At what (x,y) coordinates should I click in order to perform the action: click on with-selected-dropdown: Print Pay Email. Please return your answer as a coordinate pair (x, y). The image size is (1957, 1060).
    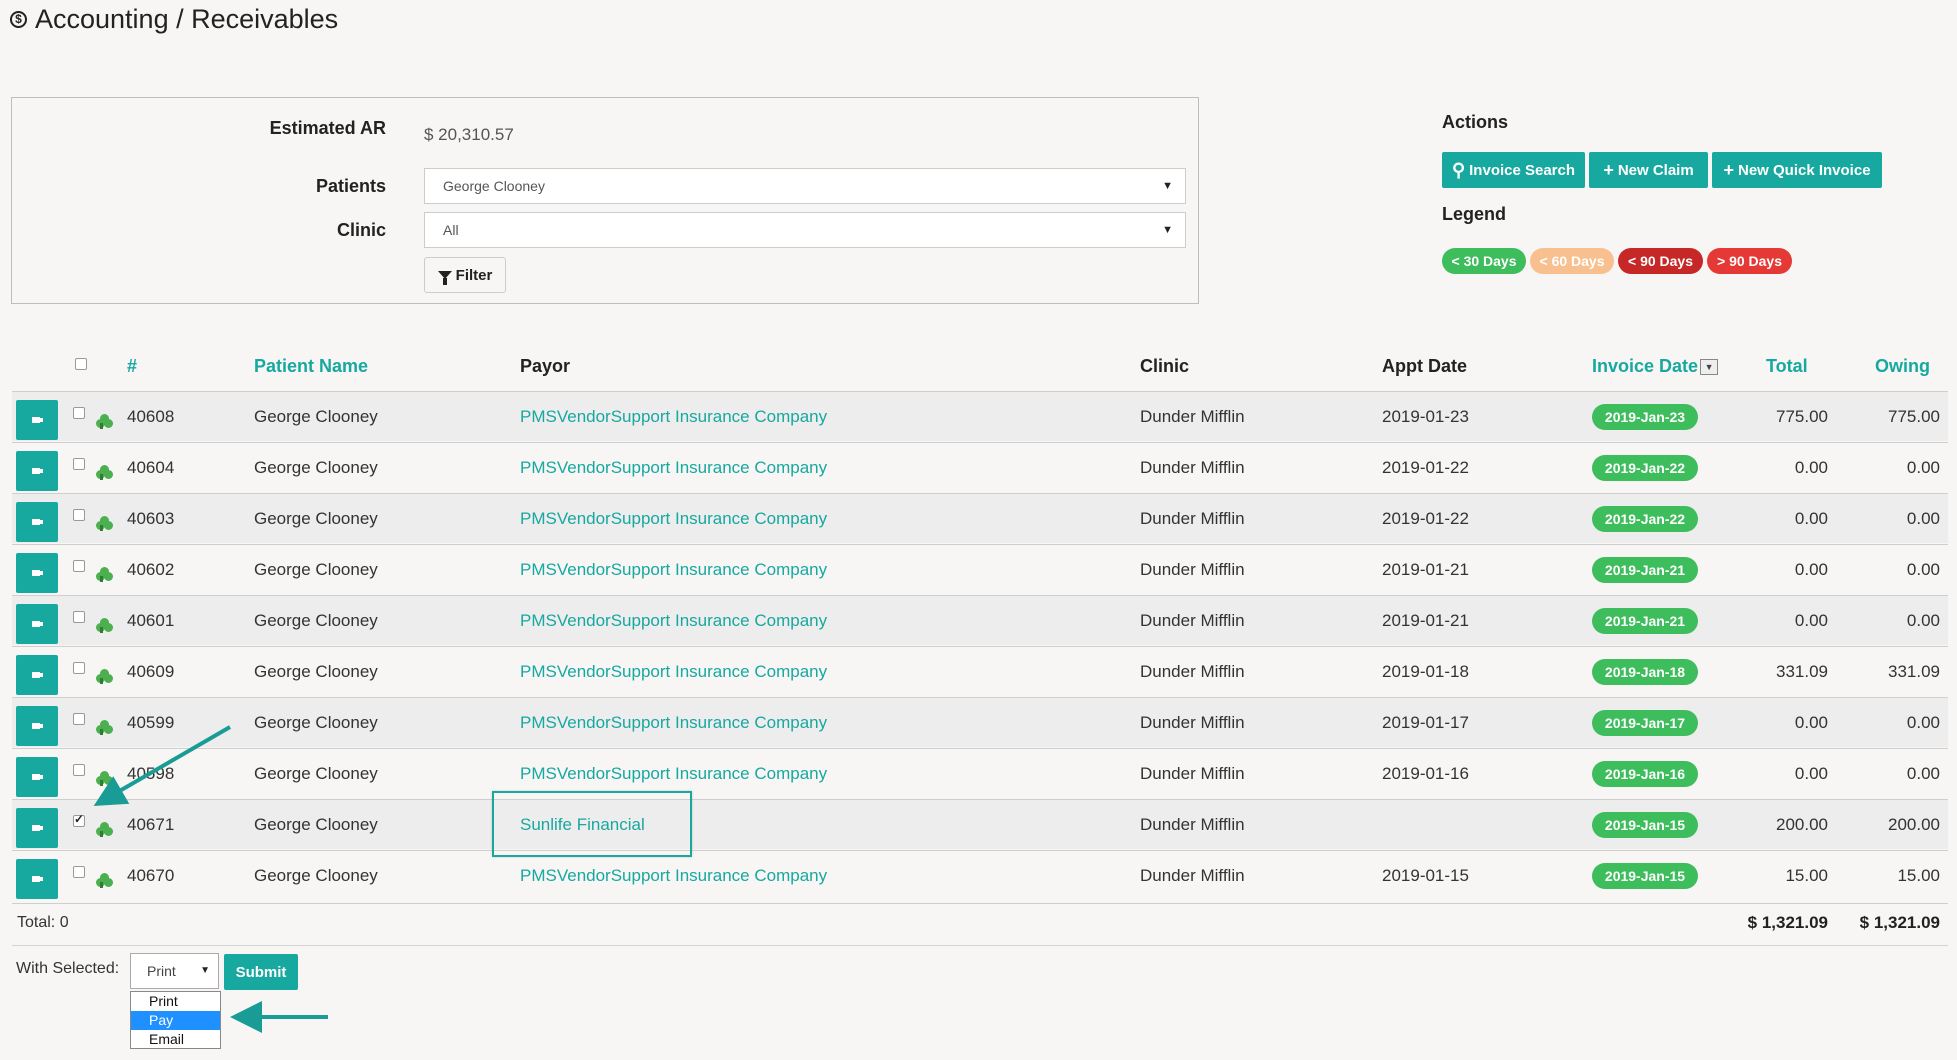
    Looking at the image, I should click on (175, 1020).